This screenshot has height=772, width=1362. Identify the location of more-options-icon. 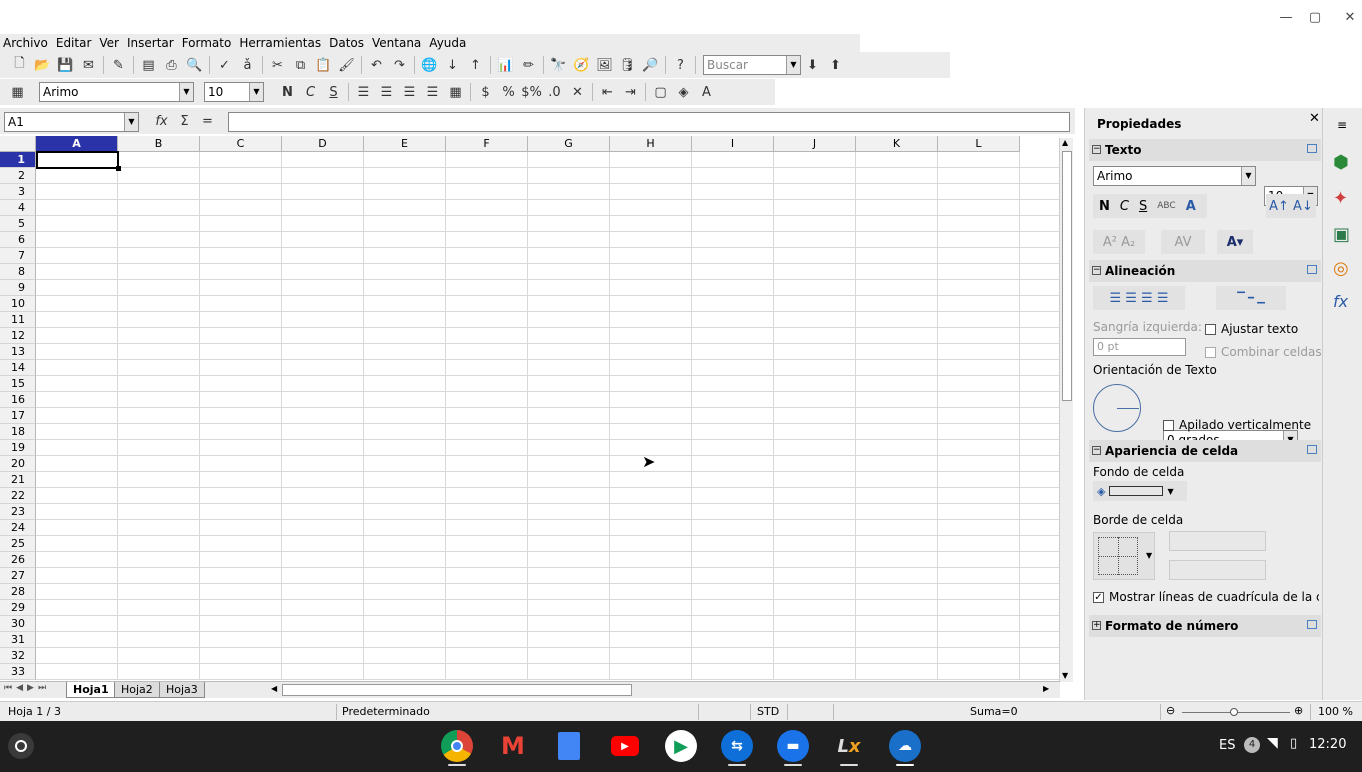
(1312, 624).